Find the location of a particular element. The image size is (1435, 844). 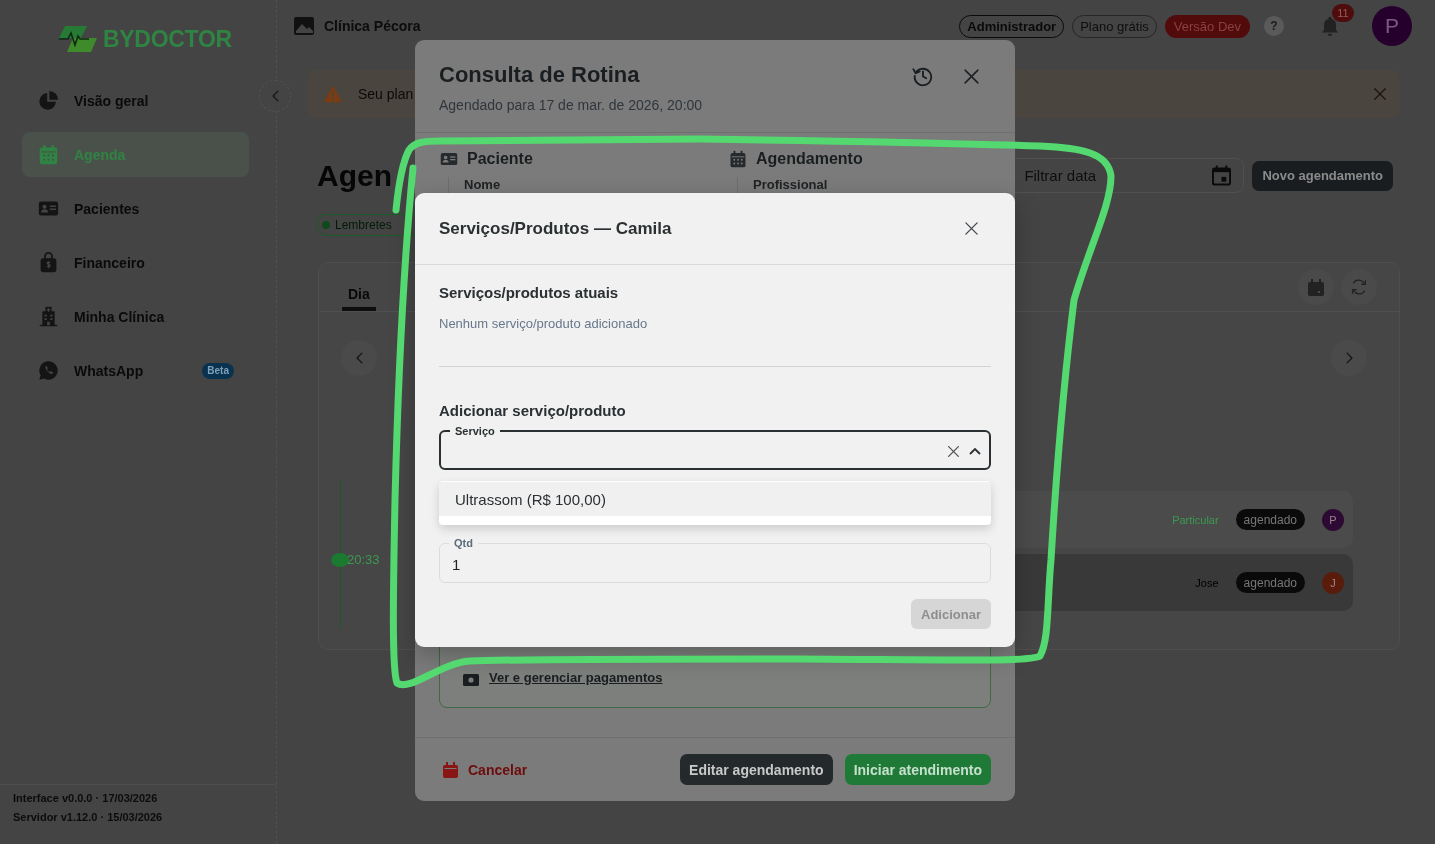

help-button: ? is located at coordinates (1274, 26).